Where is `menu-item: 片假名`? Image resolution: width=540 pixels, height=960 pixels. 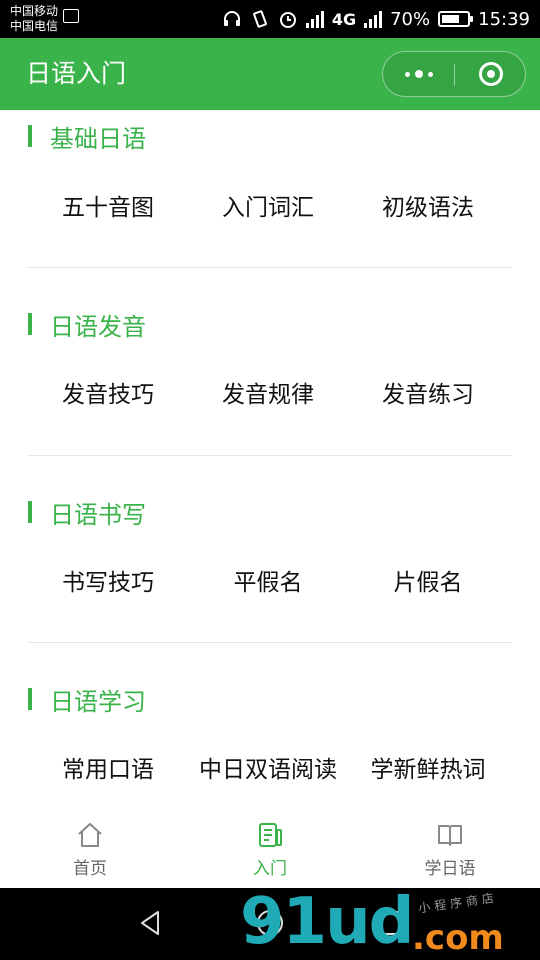
menu-item: 片假名 is located at coordinates (428, 583).